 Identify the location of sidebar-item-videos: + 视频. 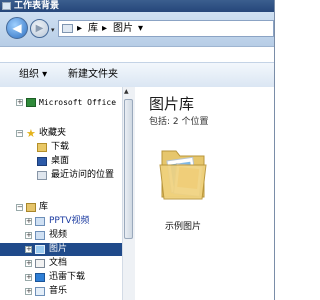
(61, 235).